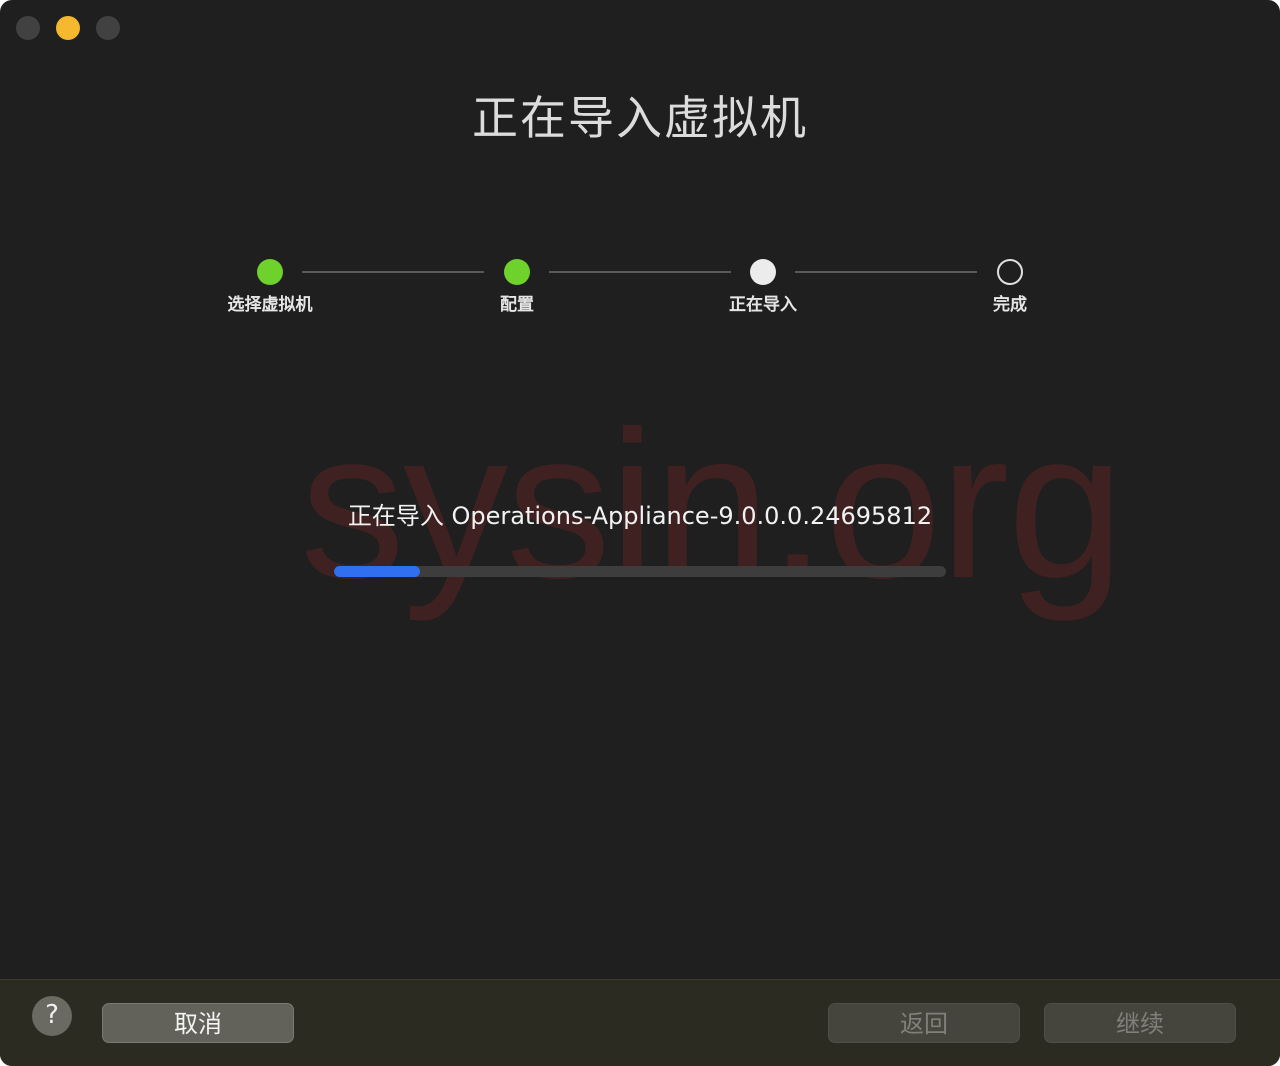 Image resolution: width=1280 pixels, height=1066 pixels. I want to click on step-indicator-finish, so click(1010, 272).